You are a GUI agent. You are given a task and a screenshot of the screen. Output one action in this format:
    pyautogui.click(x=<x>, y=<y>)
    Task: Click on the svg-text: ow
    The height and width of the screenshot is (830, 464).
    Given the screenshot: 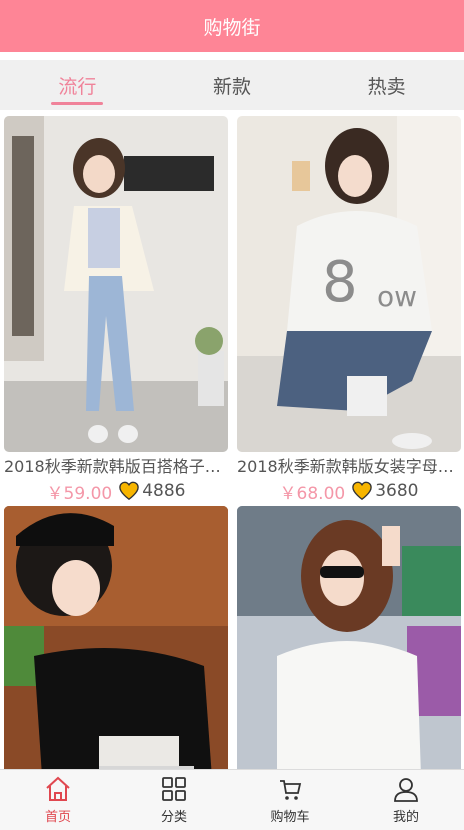 What is the action you would take?
    pyautogui.click(x=397, y=296)
    